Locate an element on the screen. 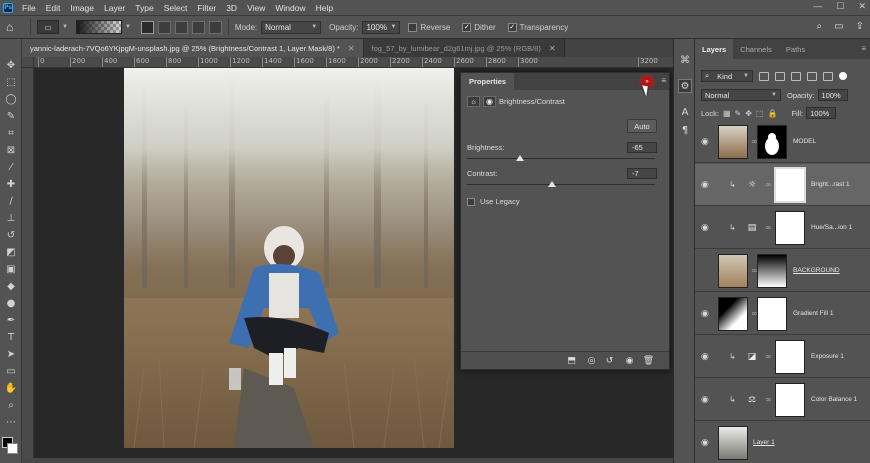 The width and height of the screenshot is (870, 463). type-tool-icon: T is located at coordinates (11, 337).